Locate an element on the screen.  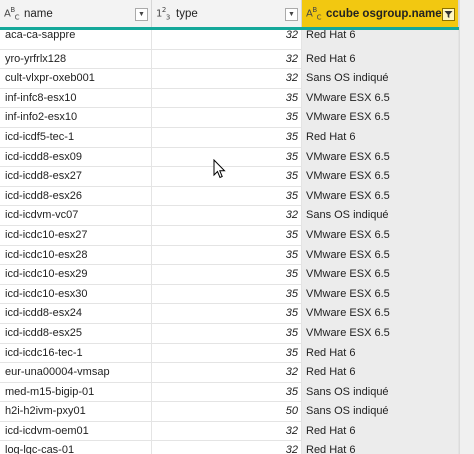
cell-name: inf-infc8-esx10 is located at coordinates (76, 98).